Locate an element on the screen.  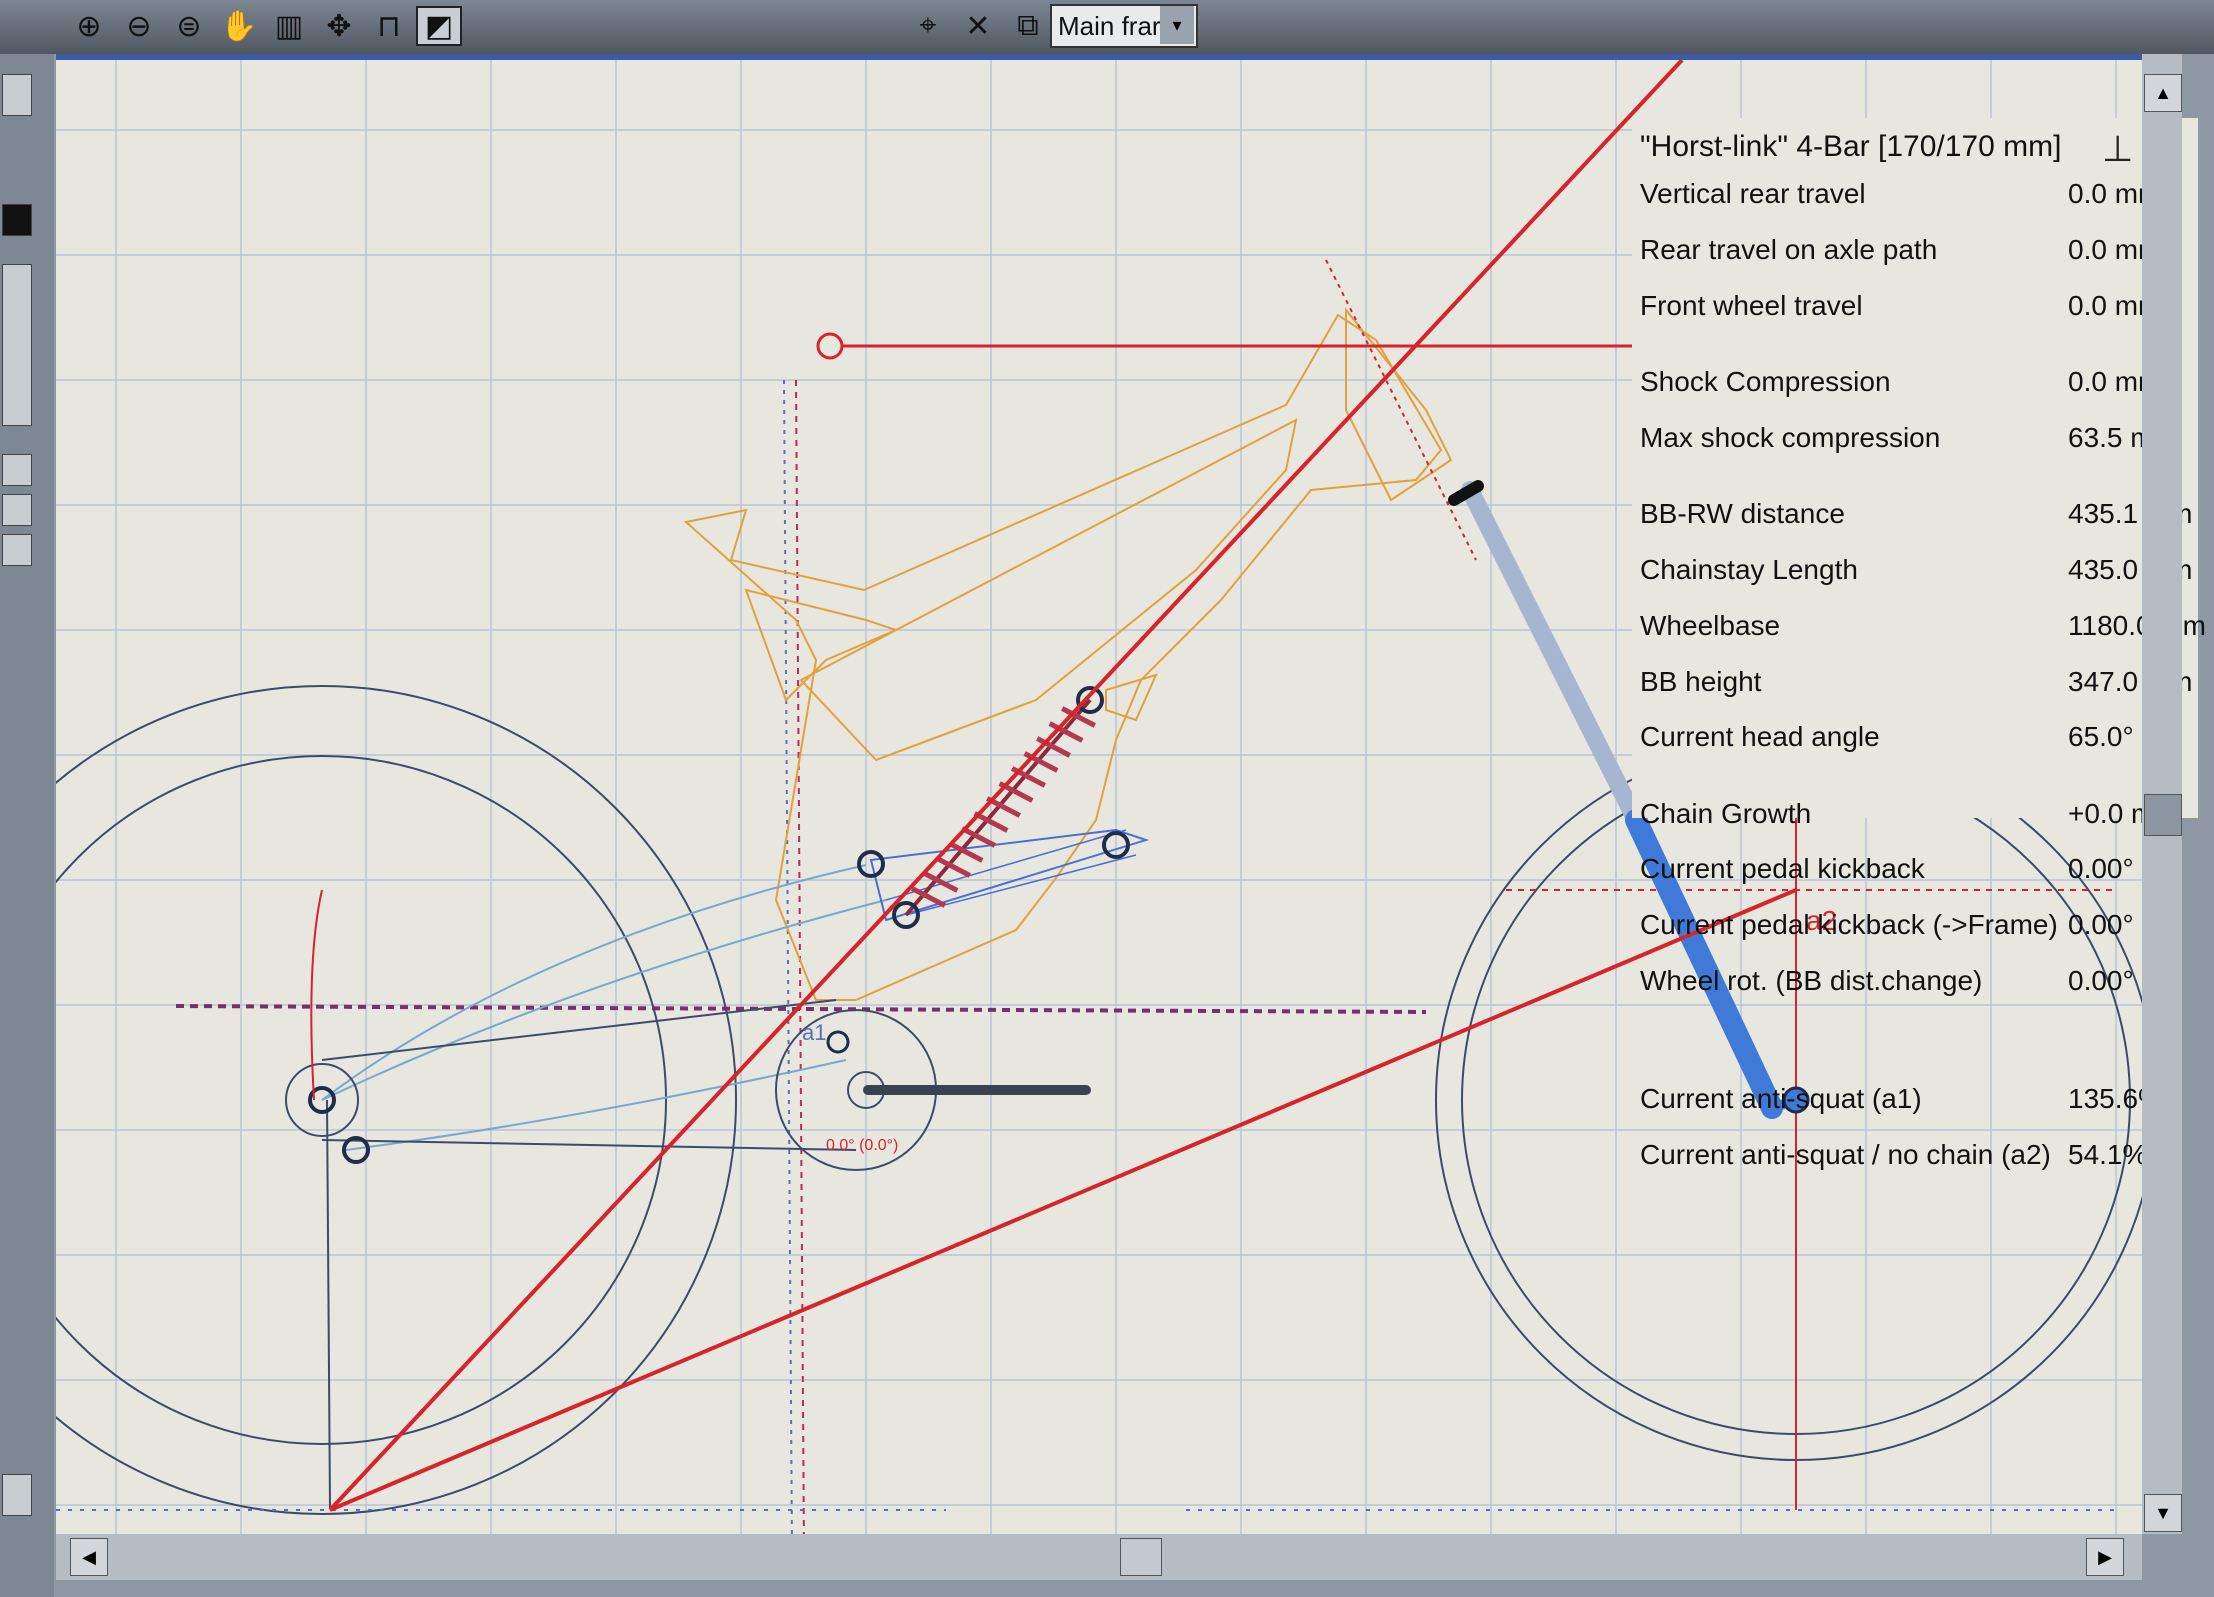
pointer-link-icon: ⌖ is located at coordinates (928, 26).